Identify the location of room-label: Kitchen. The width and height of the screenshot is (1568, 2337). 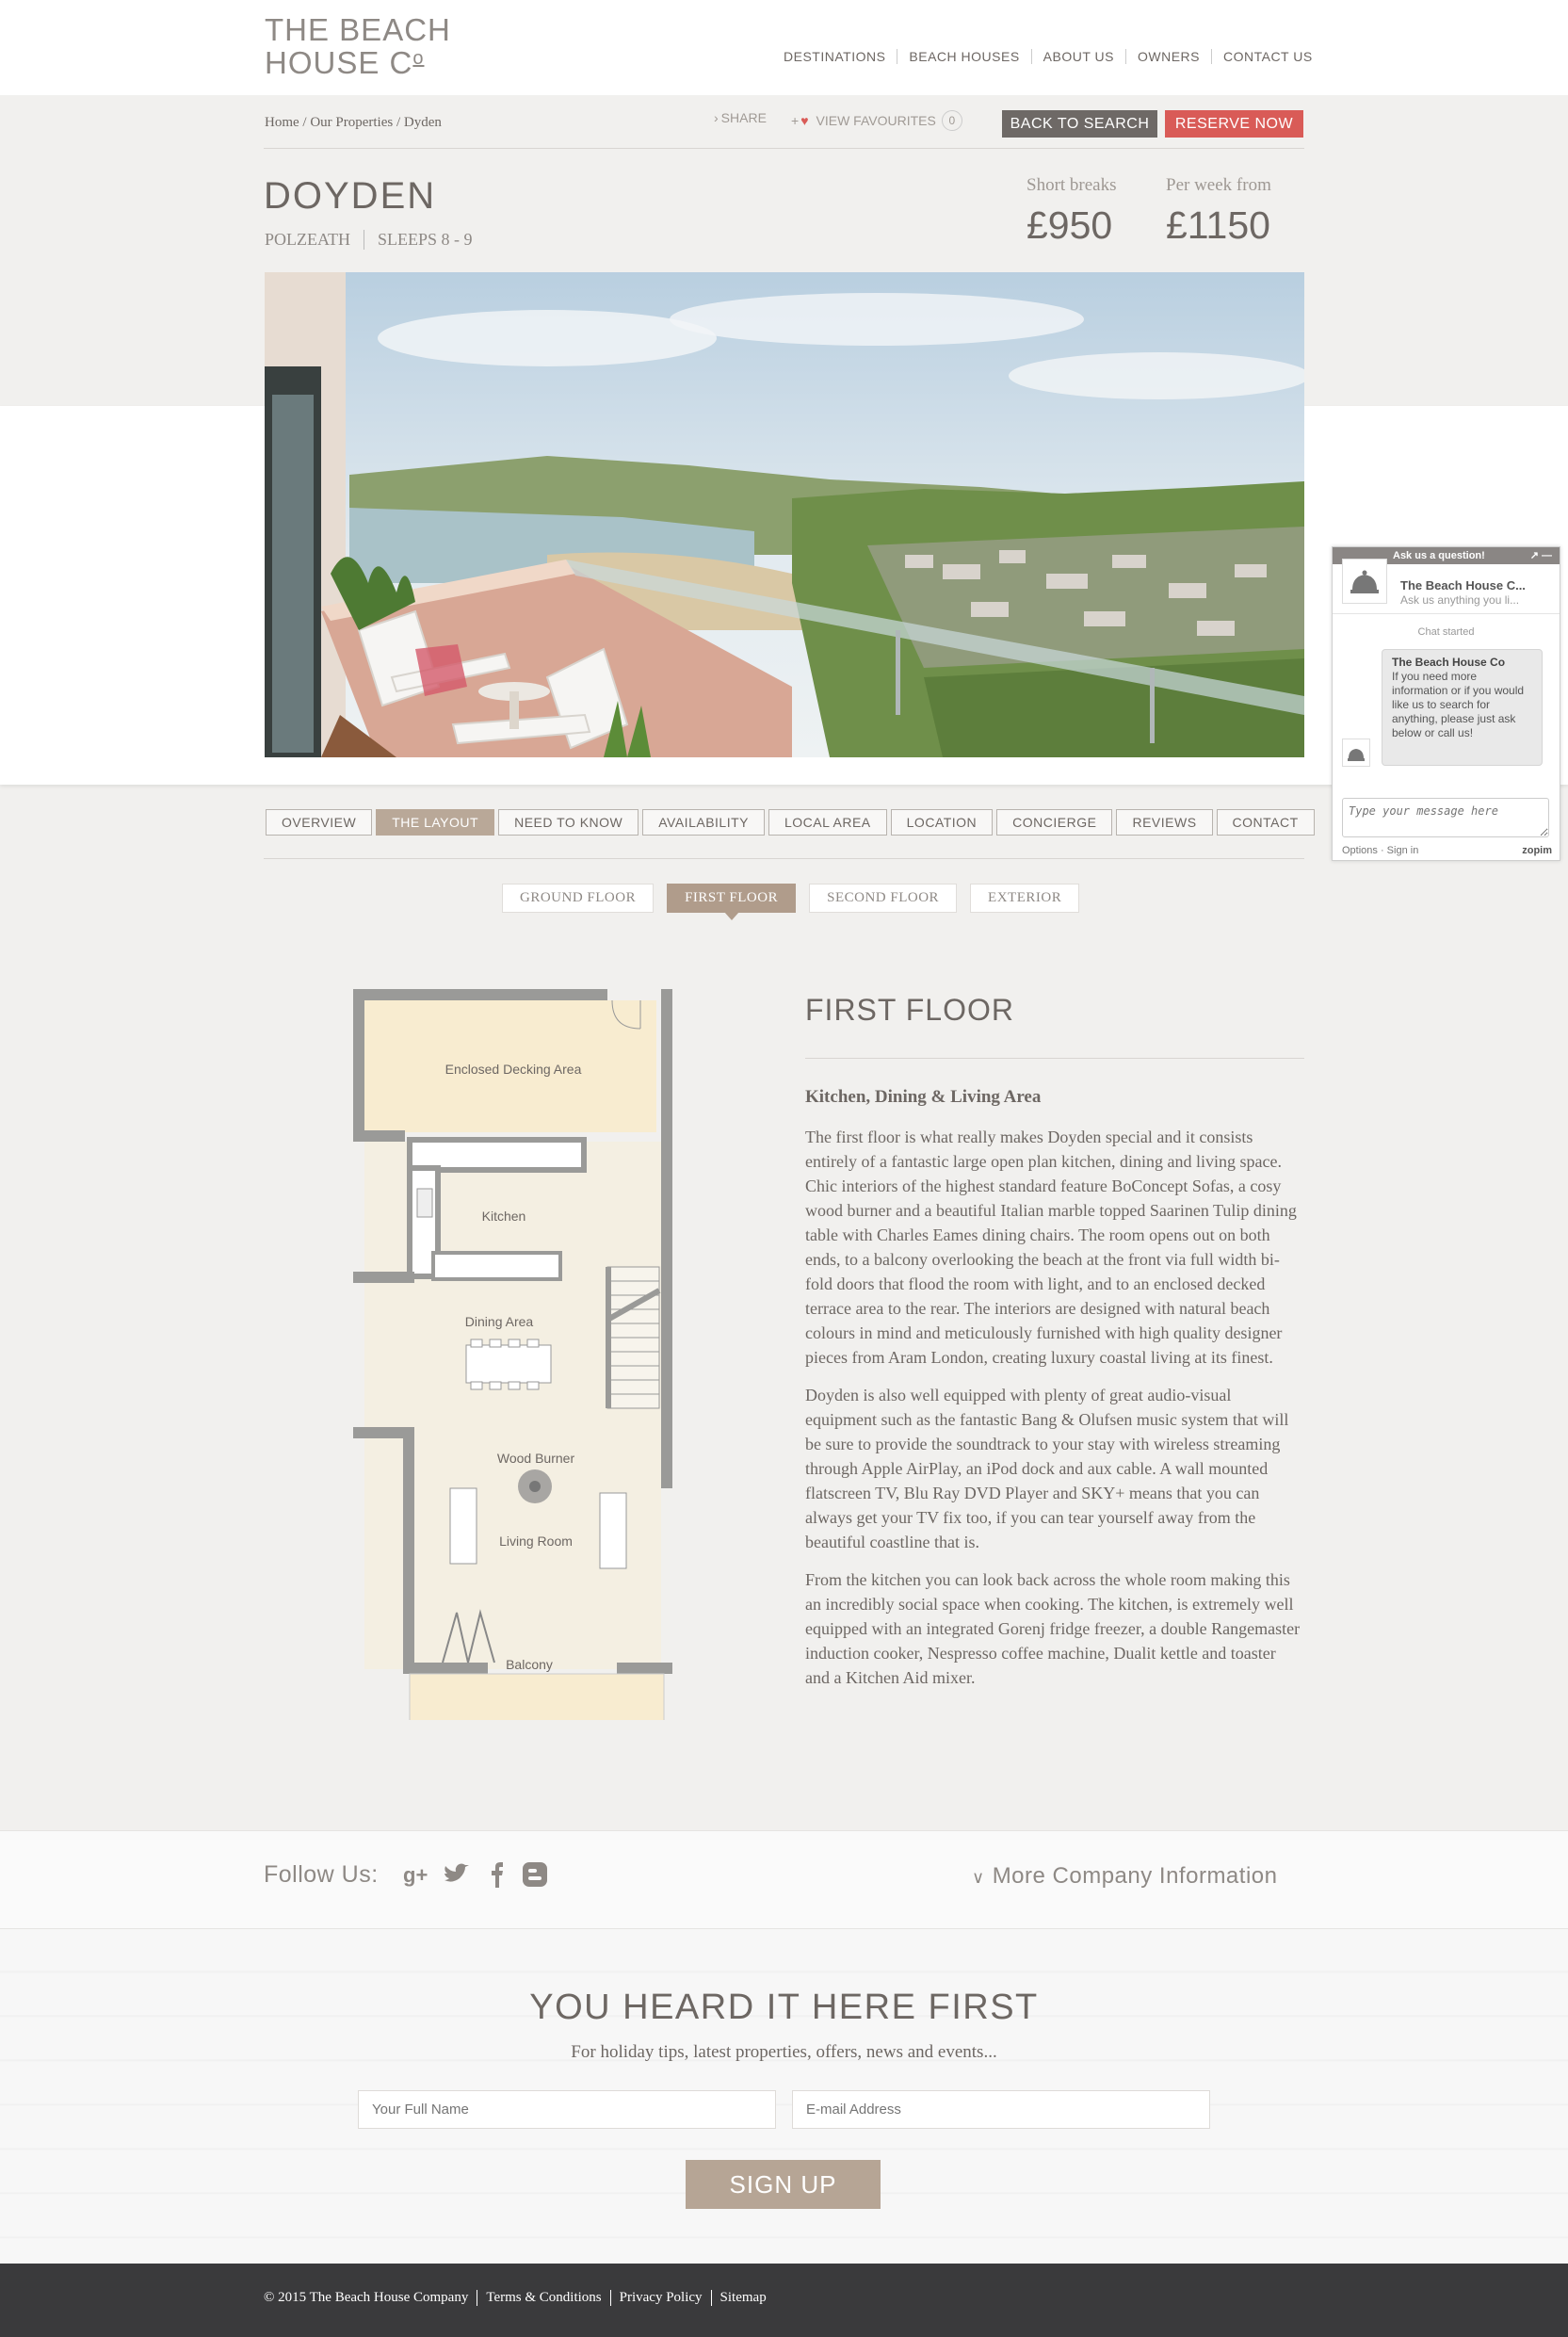
(504, 1216).